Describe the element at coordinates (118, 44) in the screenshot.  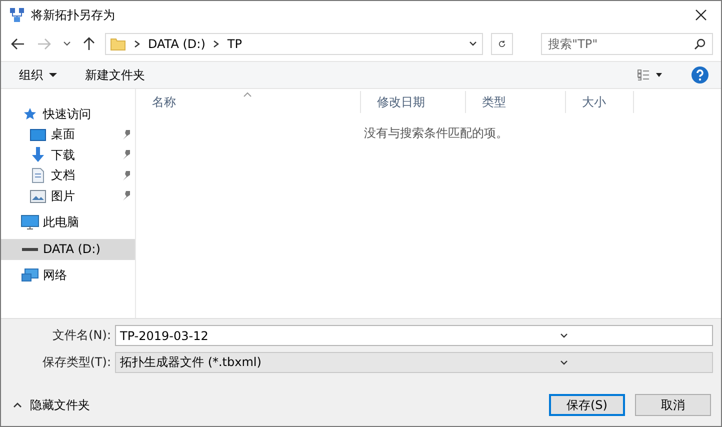
I see `folder-icon` at that location.